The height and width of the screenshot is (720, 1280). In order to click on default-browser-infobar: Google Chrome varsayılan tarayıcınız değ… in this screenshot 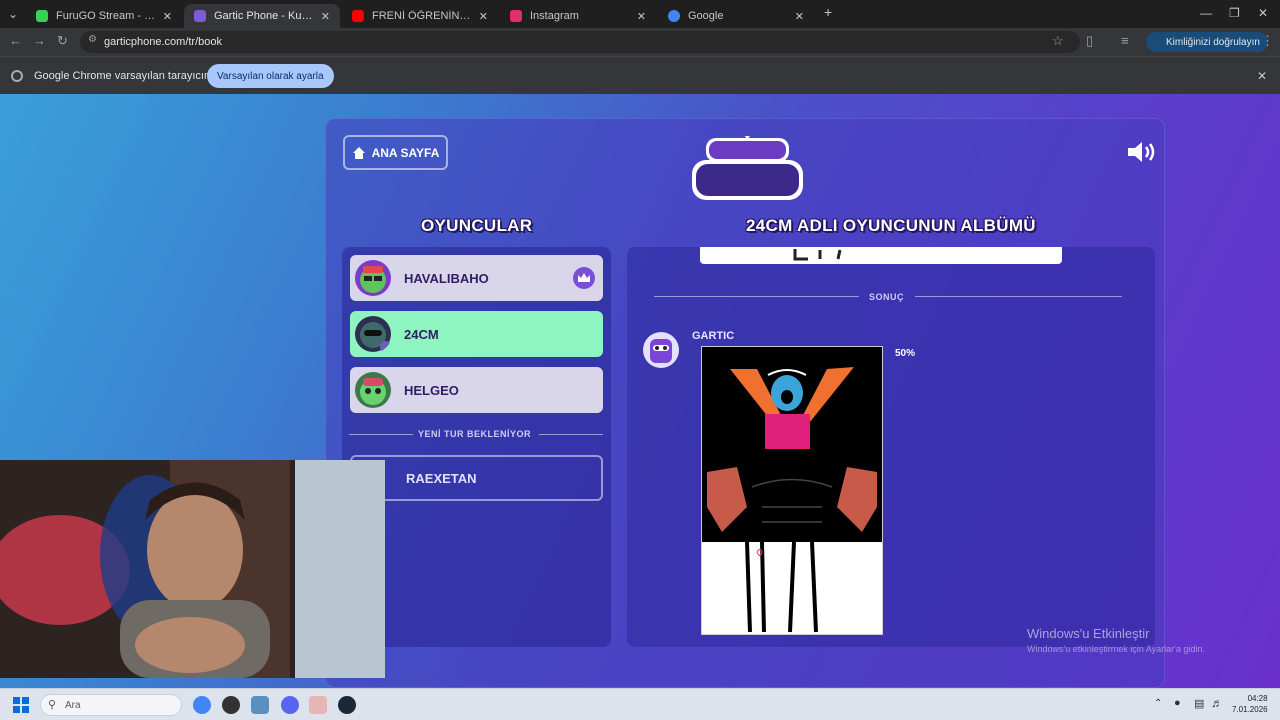, I will do `click(640, 75)`.